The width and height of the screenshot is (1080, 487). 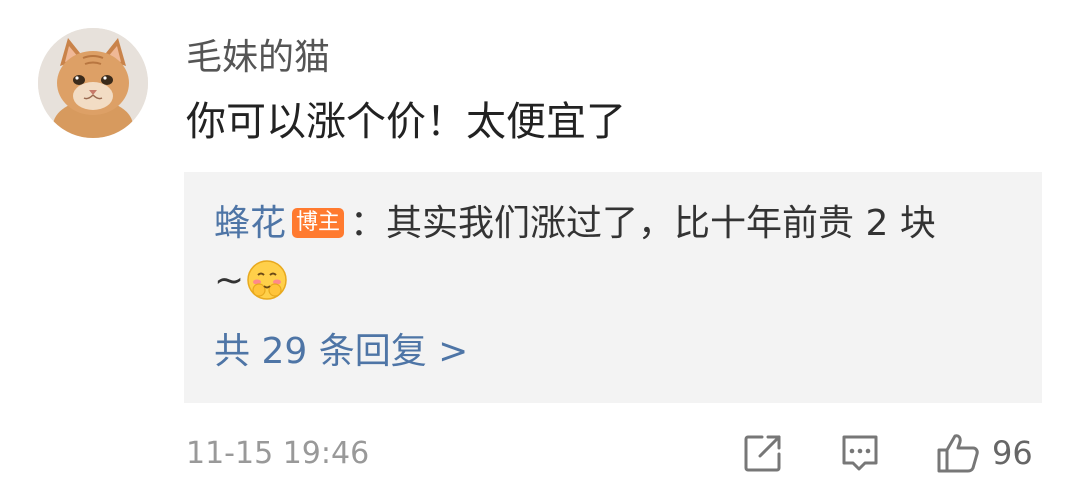 I want to click on avatar, so click(x=93, y=83).